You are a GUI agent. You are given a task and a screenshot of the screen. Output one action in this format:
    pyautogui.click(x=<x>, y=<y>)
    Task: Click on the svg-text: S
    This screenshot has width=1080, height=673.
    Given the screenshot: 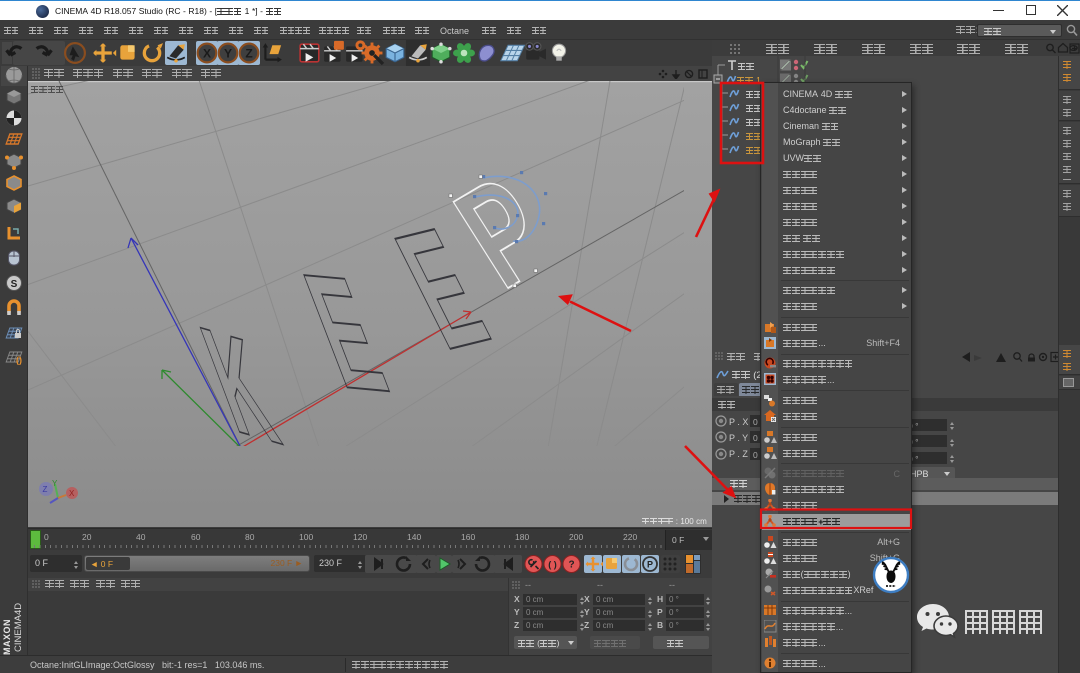 What is the action you would take?
    pyautogui.click(x=14, y=284)
    